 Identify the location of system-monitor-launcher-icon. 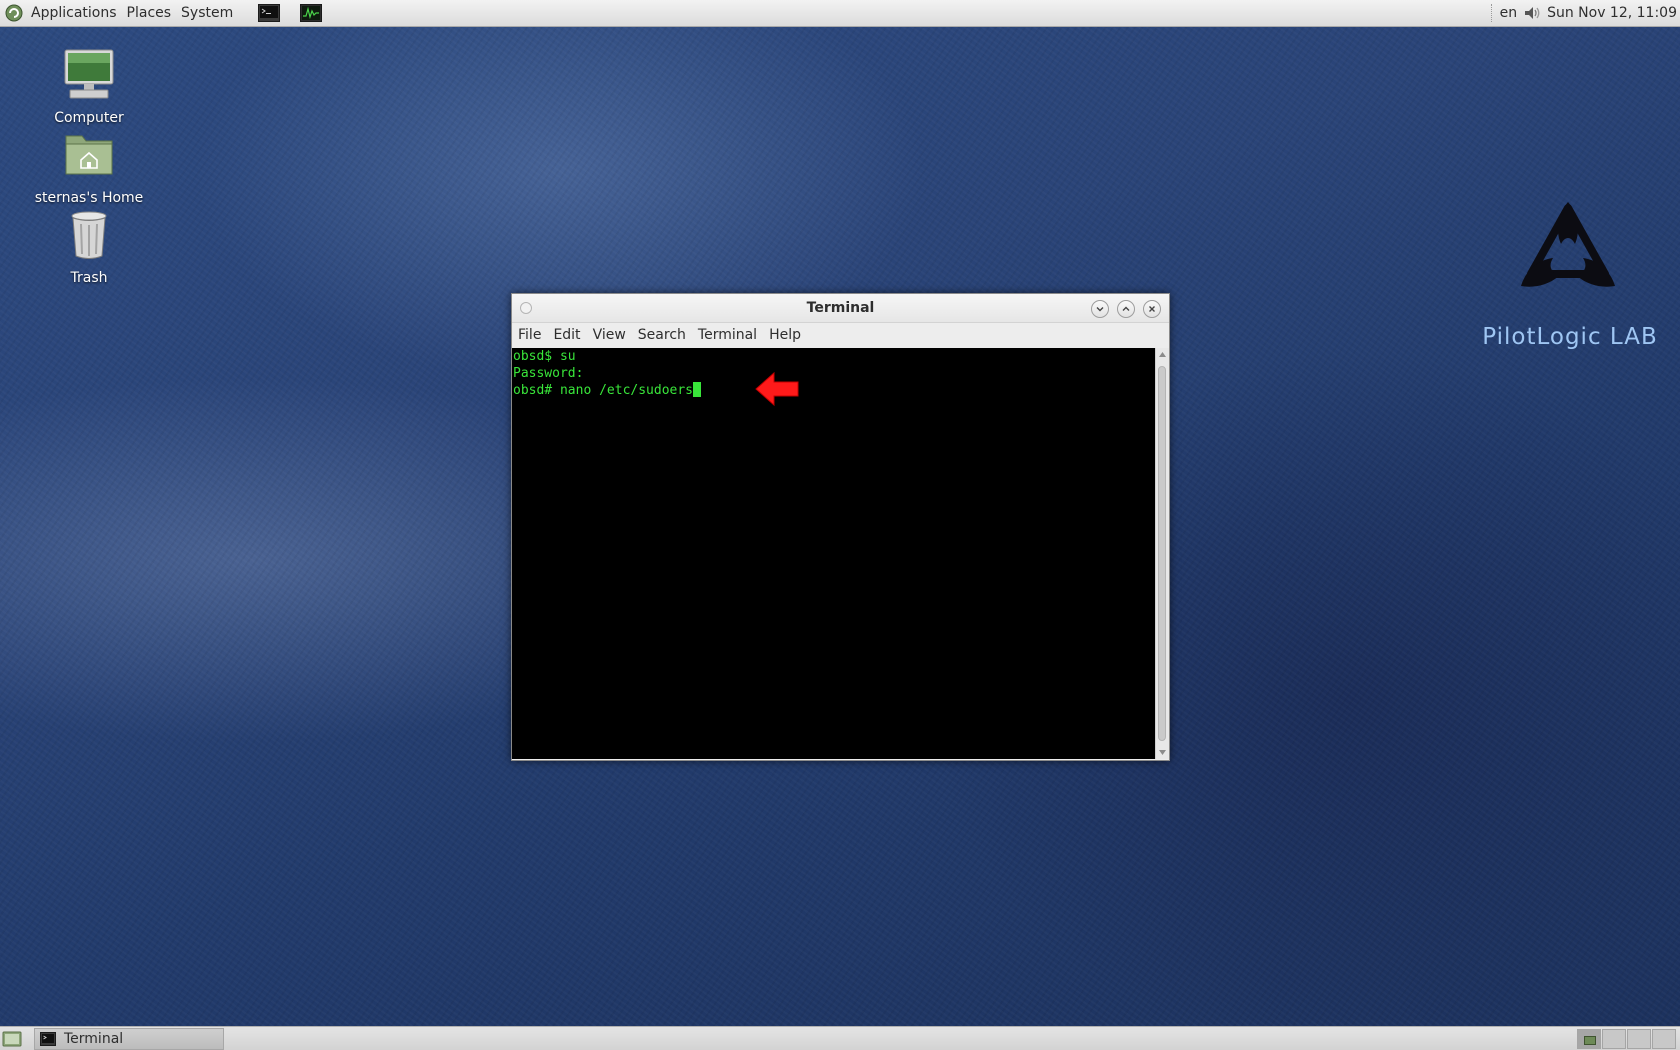
(311, 13).